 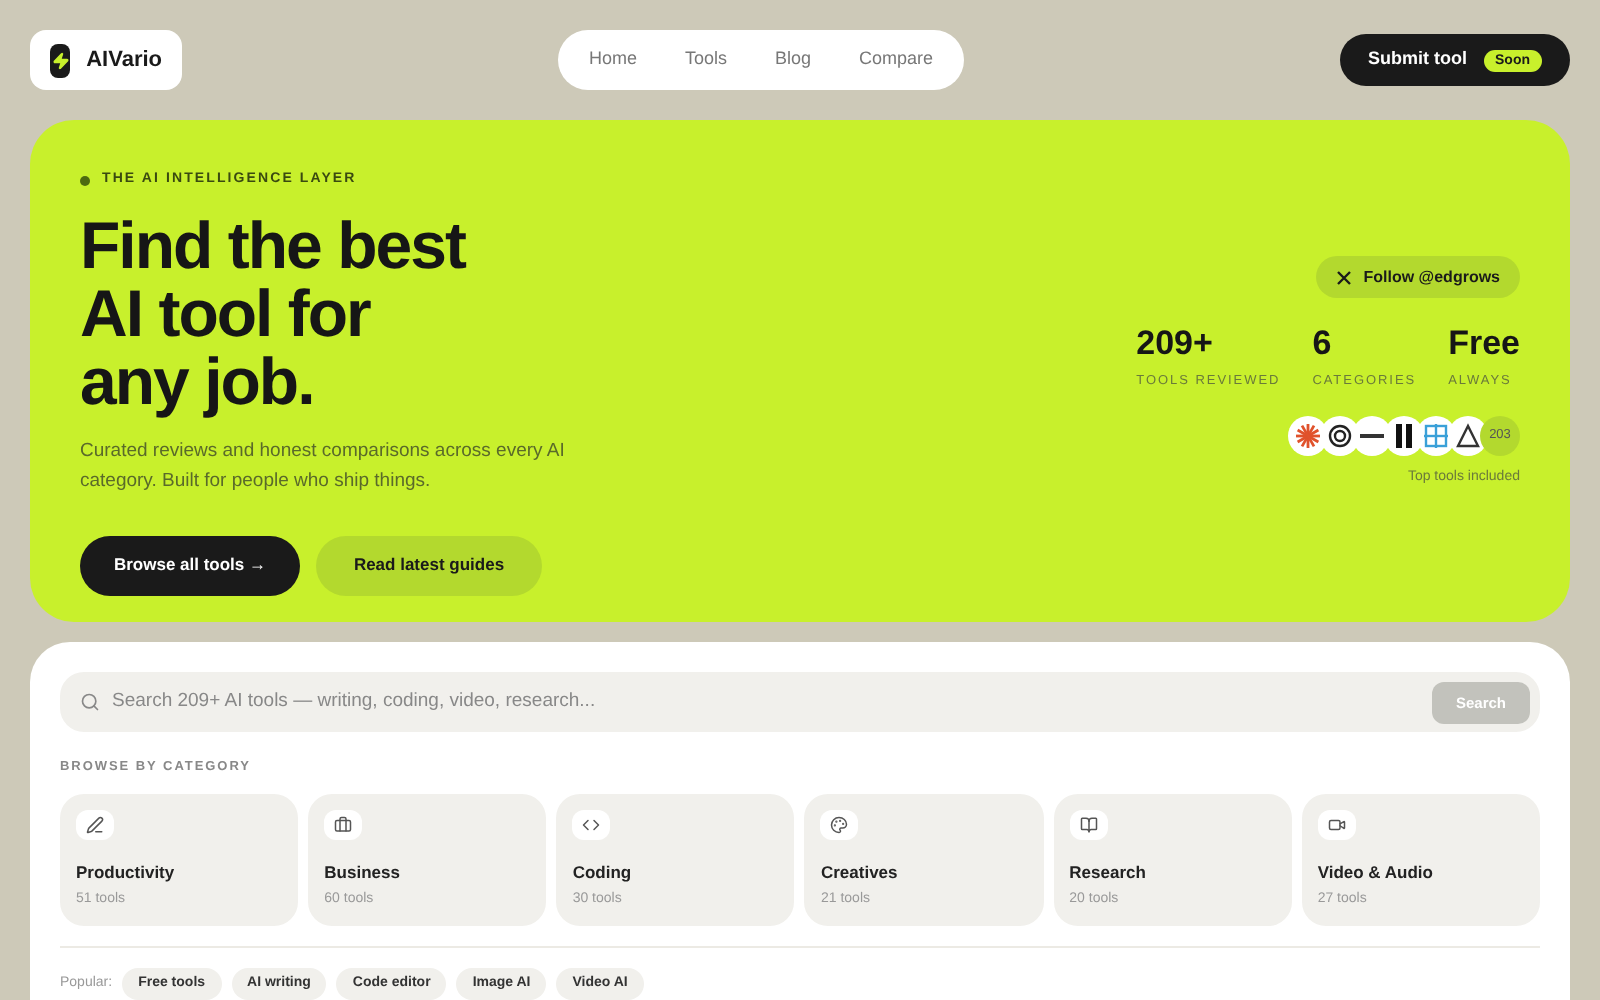 What do you see at coordinates (603, 872) in the screenshot?
I see `category-name: Coding` at bounding box center [603, 872].